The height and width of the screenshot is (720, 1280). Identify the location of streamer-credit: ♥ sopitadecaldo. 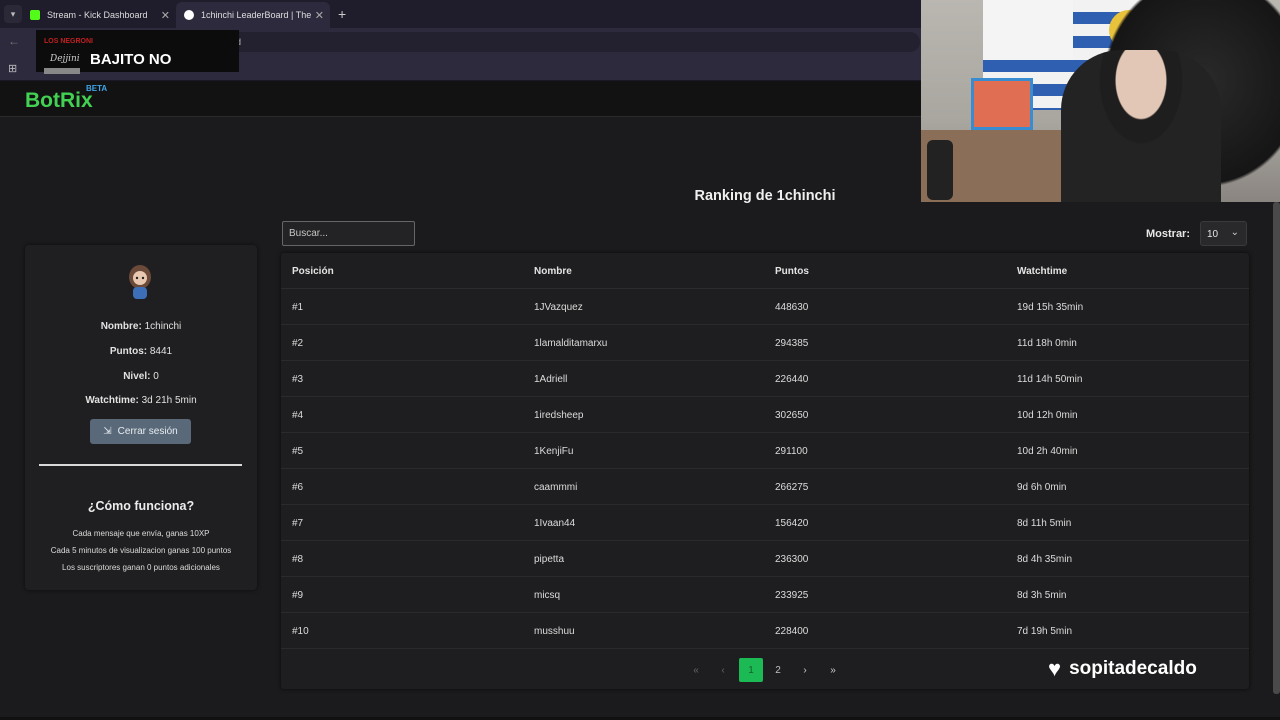
(1122, 669).